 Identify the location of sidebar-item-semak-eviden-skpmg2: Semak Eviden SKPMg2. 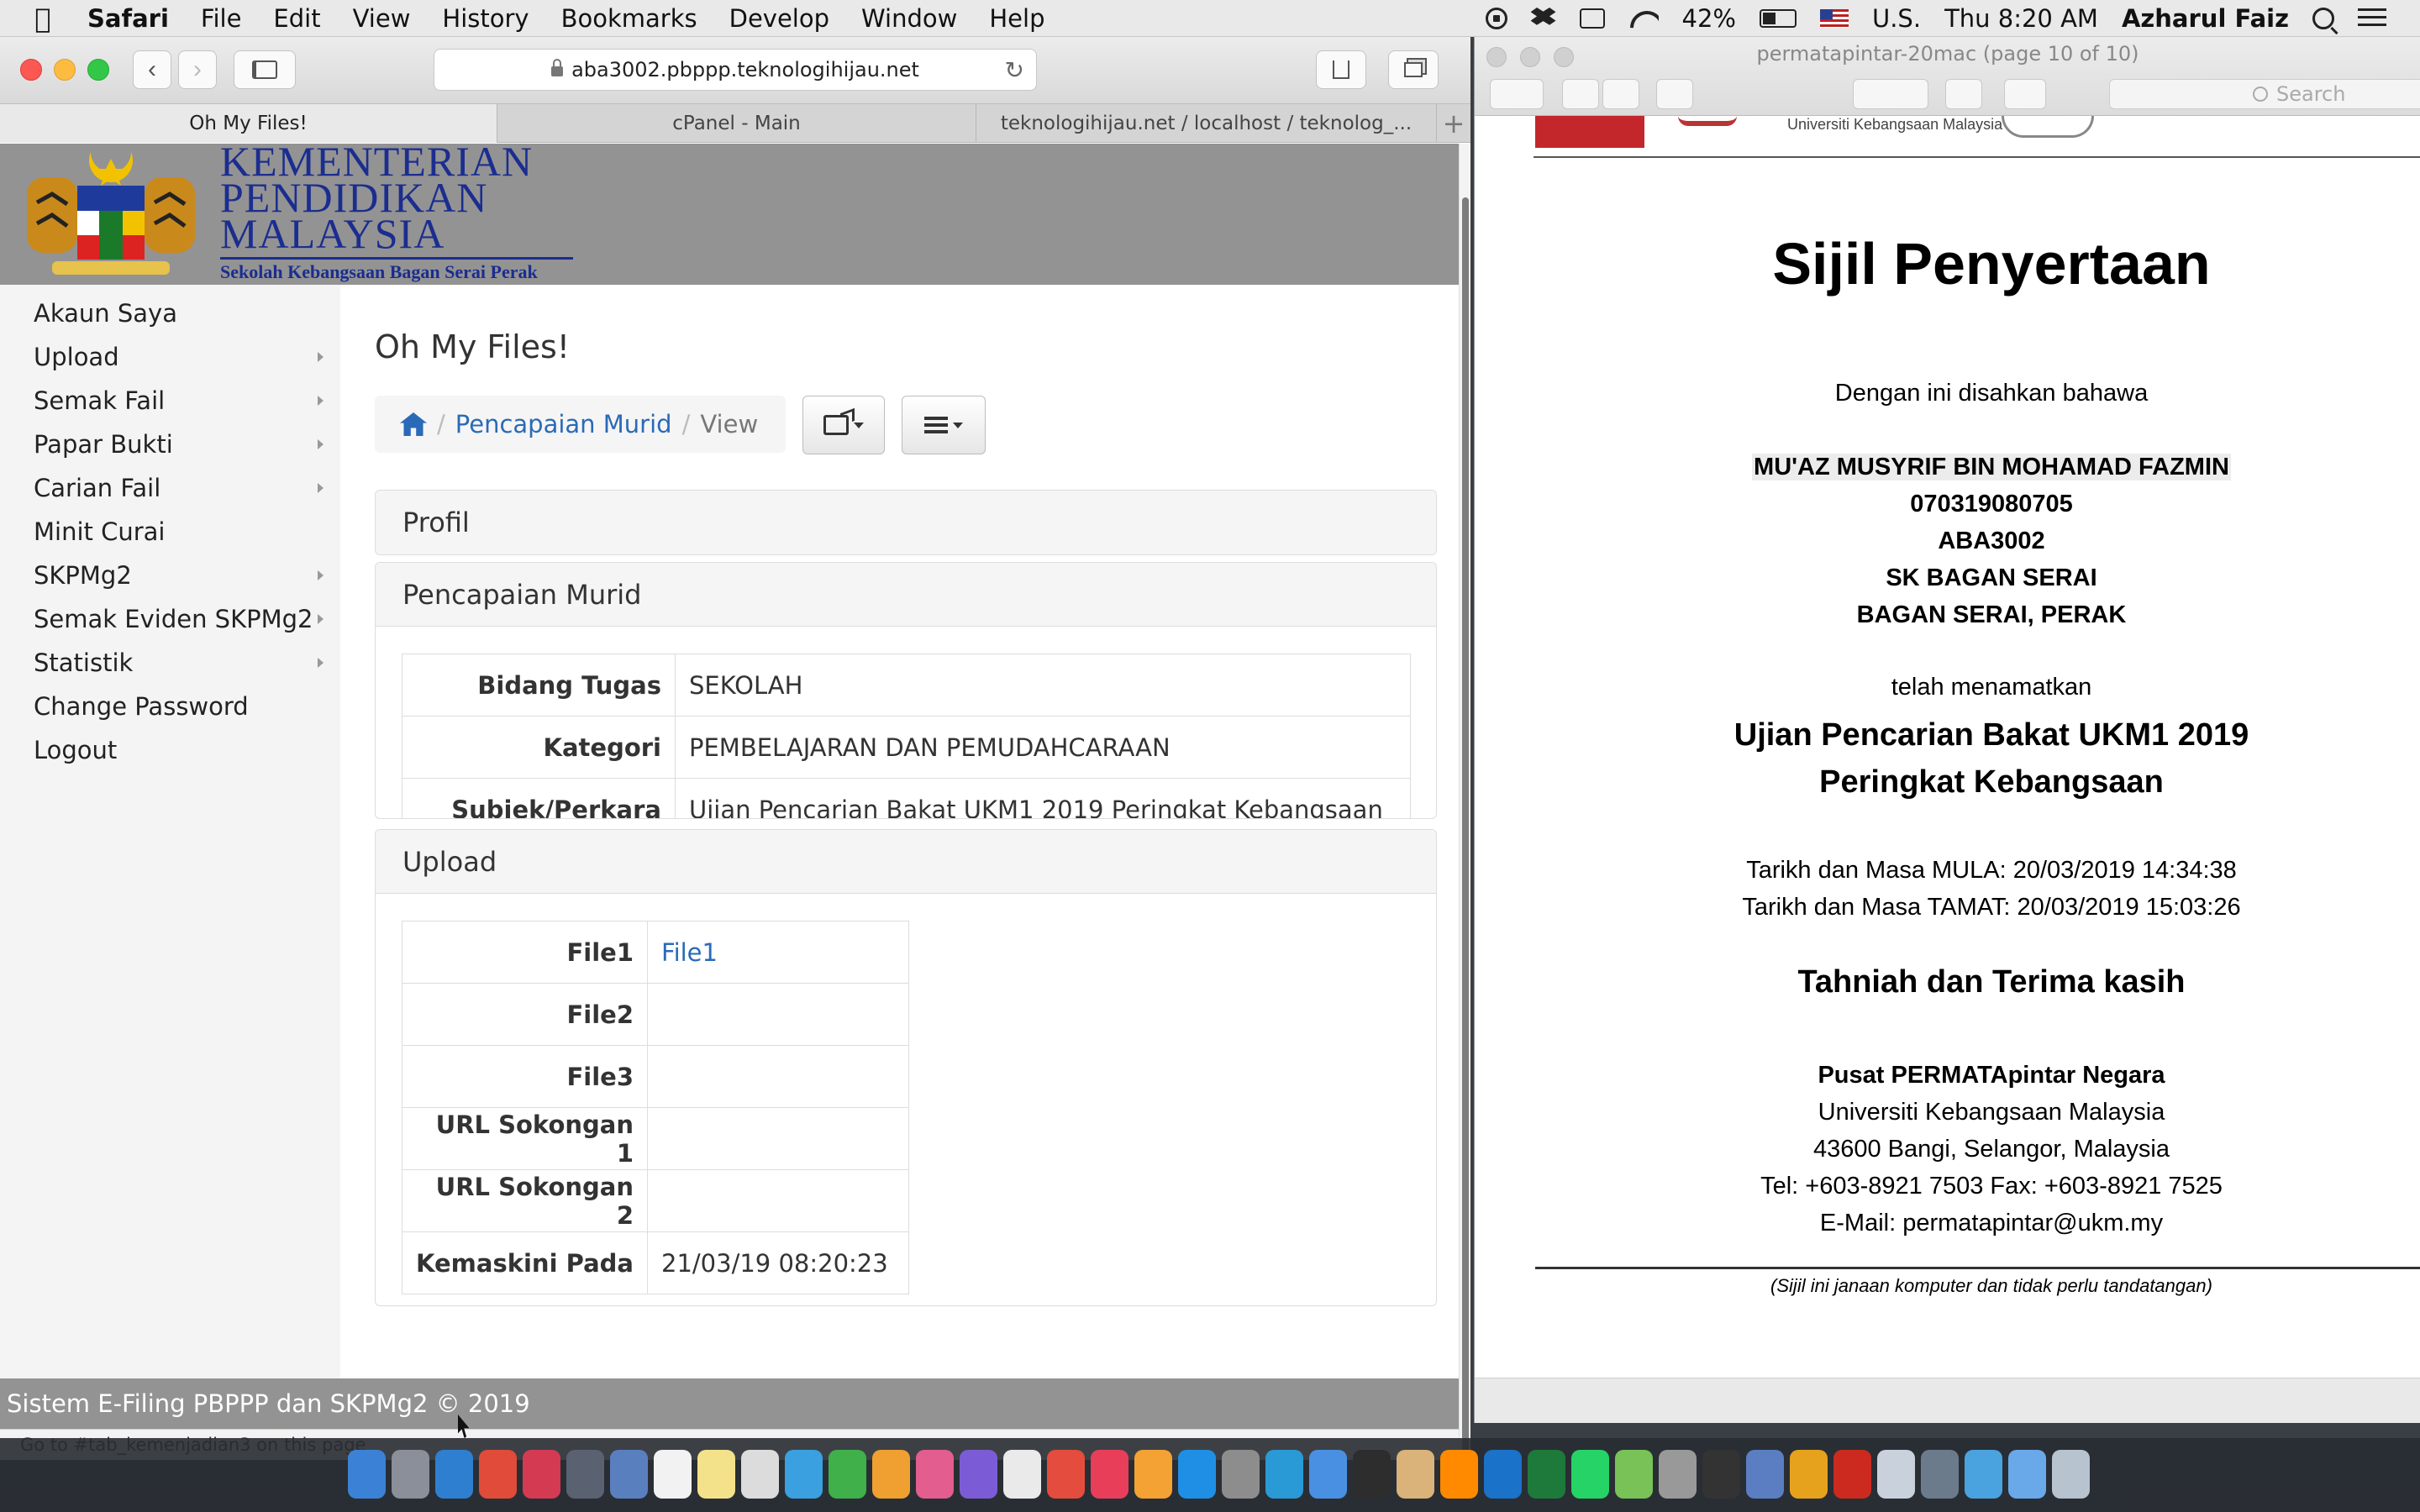
(170, 619).